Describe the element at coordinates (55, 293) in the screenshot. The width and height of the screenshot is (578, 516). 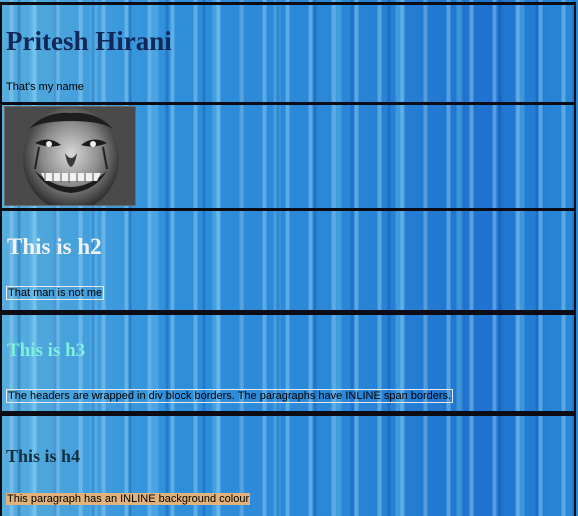
I see `paragraph-h2: That man is not me` at that location.